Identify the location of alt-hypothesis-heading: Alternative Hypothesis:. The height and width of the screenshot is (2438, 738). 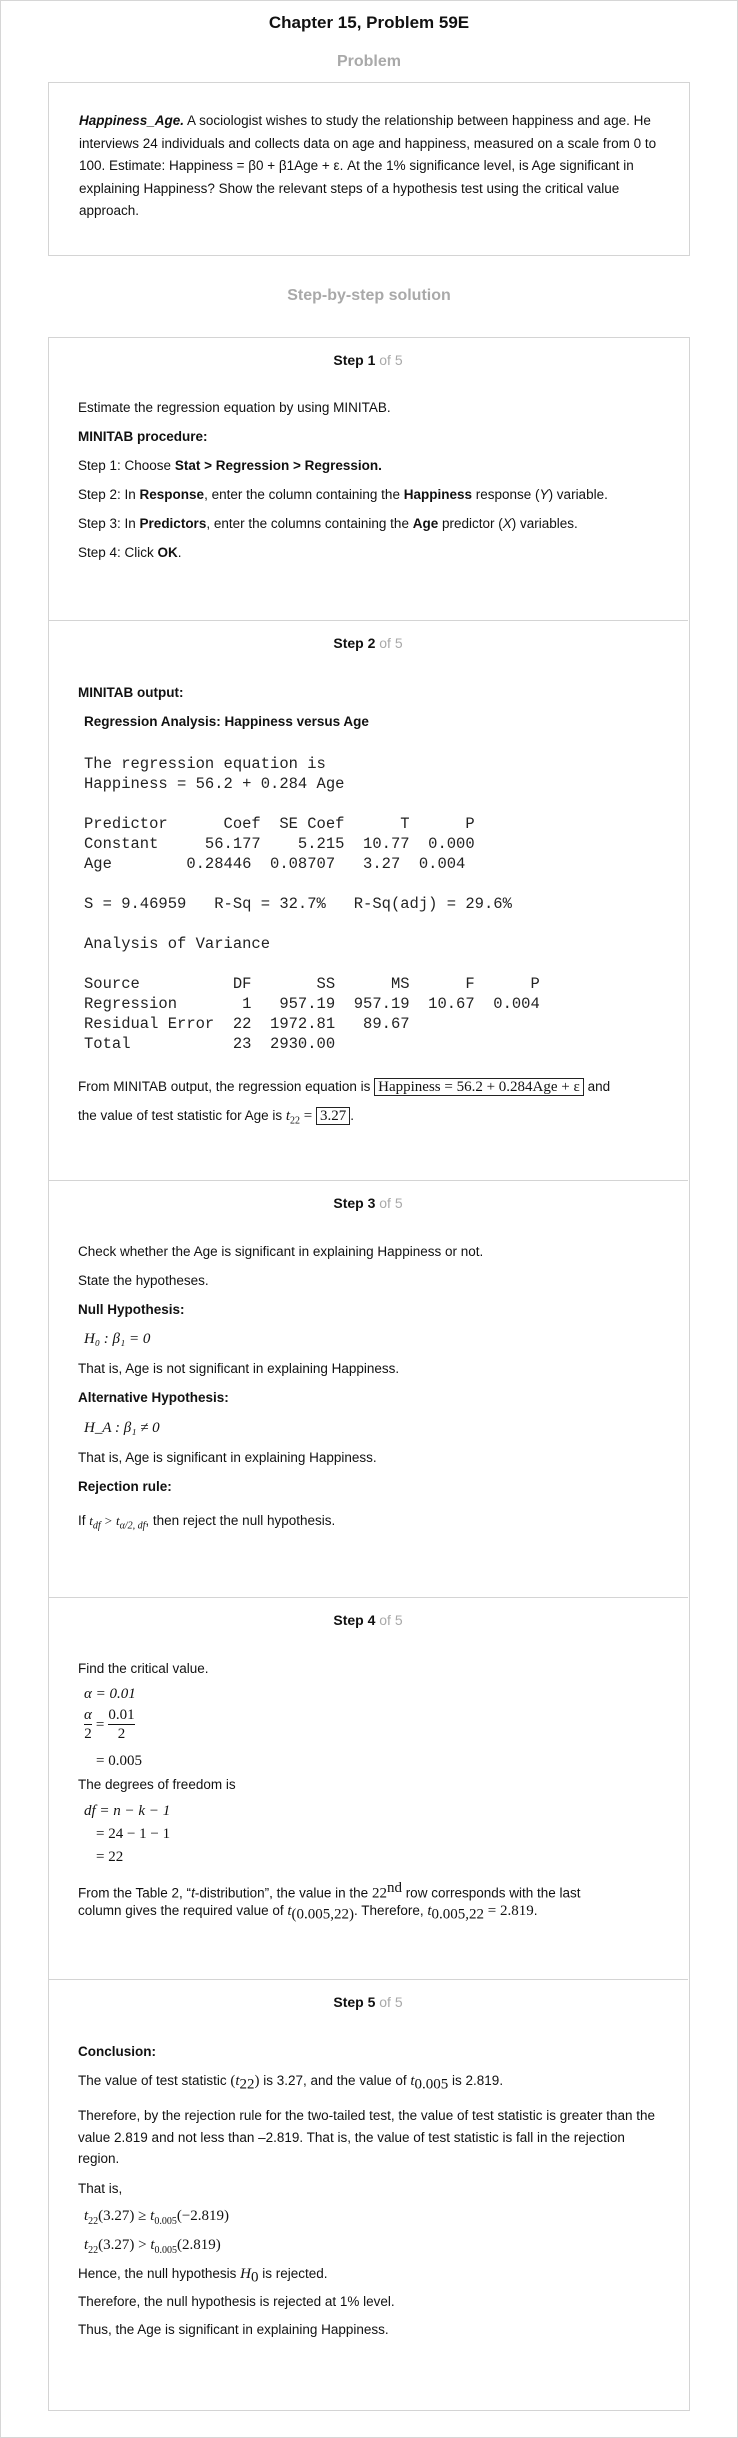
(153, 1397).